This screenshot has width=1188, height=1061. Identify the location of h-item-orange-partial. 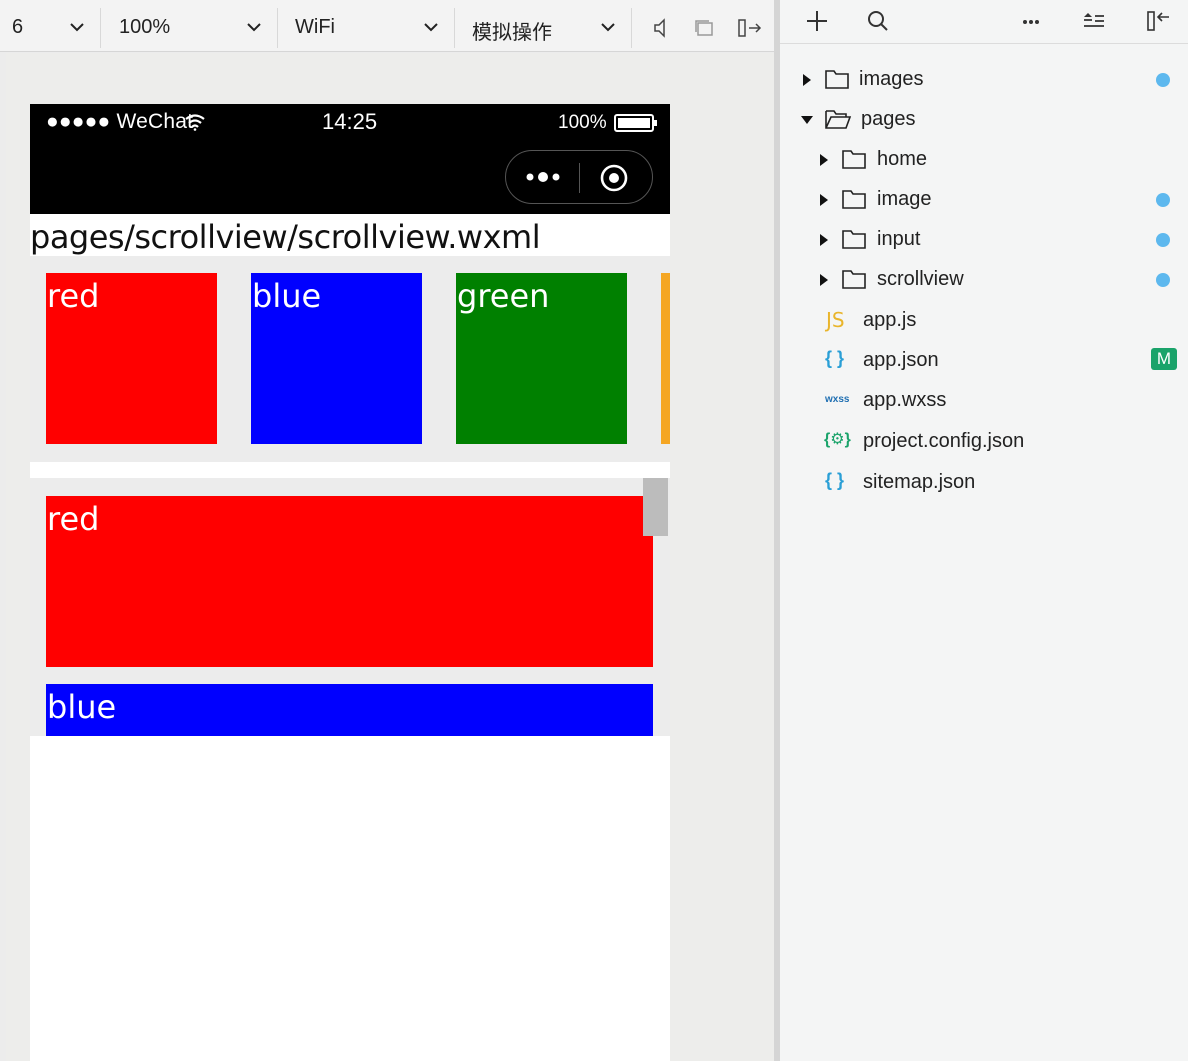
(665, 358).